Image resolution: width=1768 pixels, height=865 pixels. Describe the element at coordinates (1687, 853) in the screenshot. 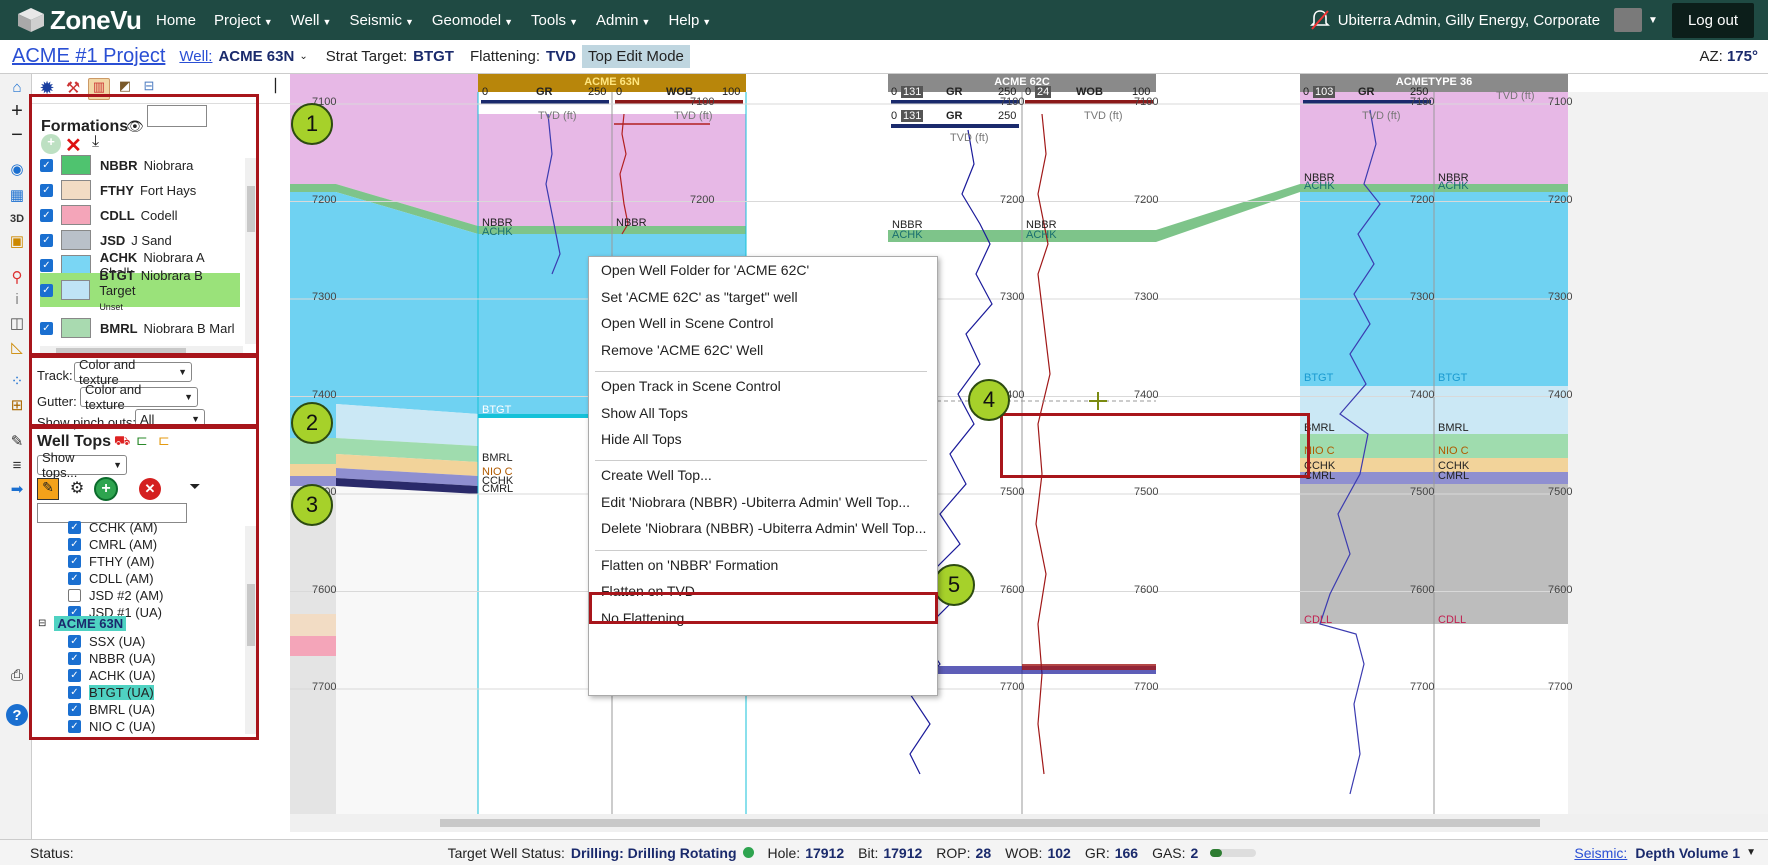

I see `seismic-value: Depth Volume 1` at that location.